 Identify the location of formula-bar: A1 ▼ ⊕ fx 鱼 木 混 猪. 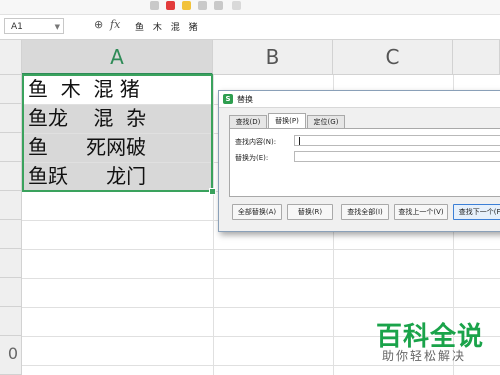
(250, 27).